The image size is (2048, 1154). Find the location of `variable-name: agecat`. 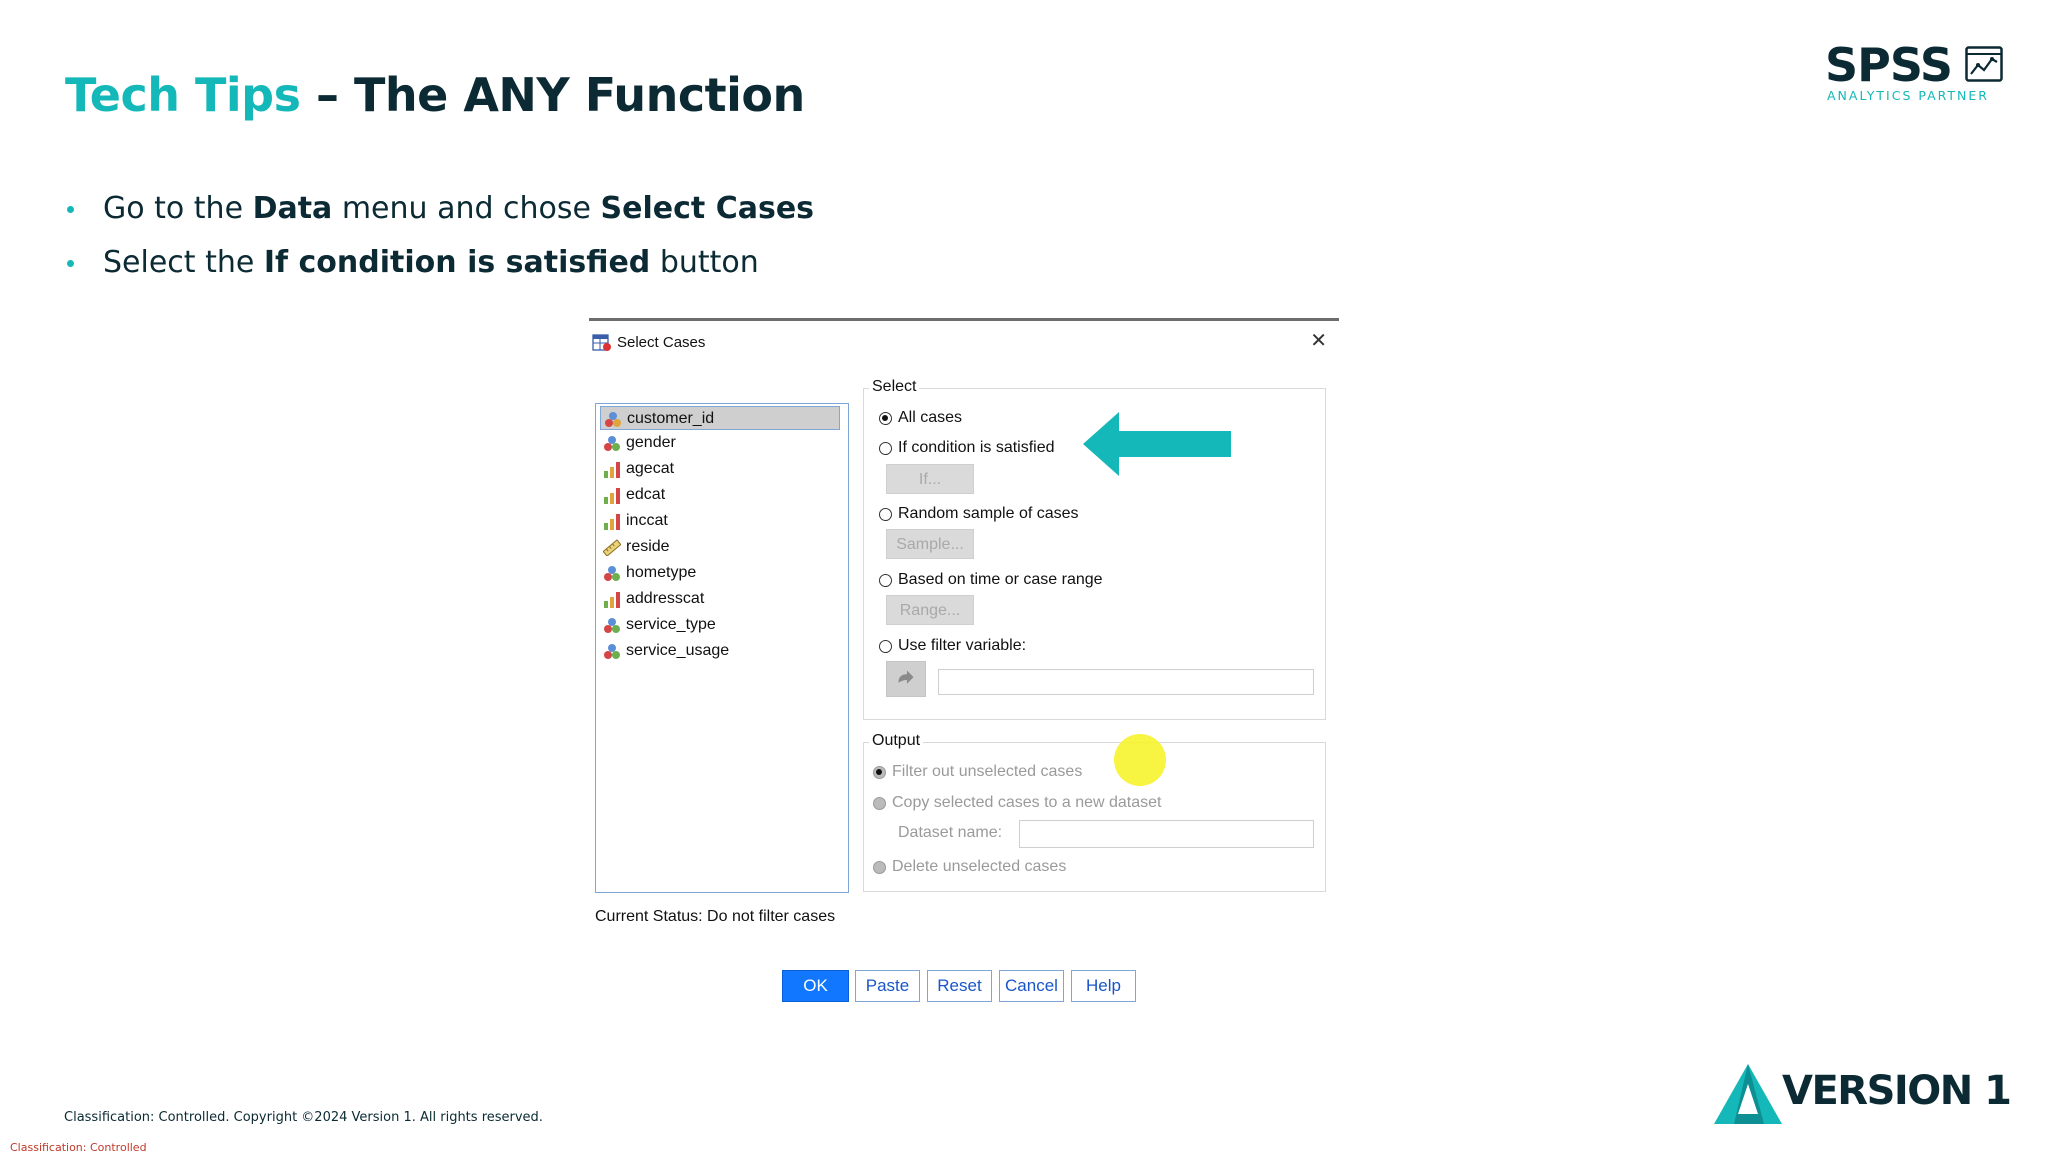

variable-name: agecat is located at coordinates (650, 468).